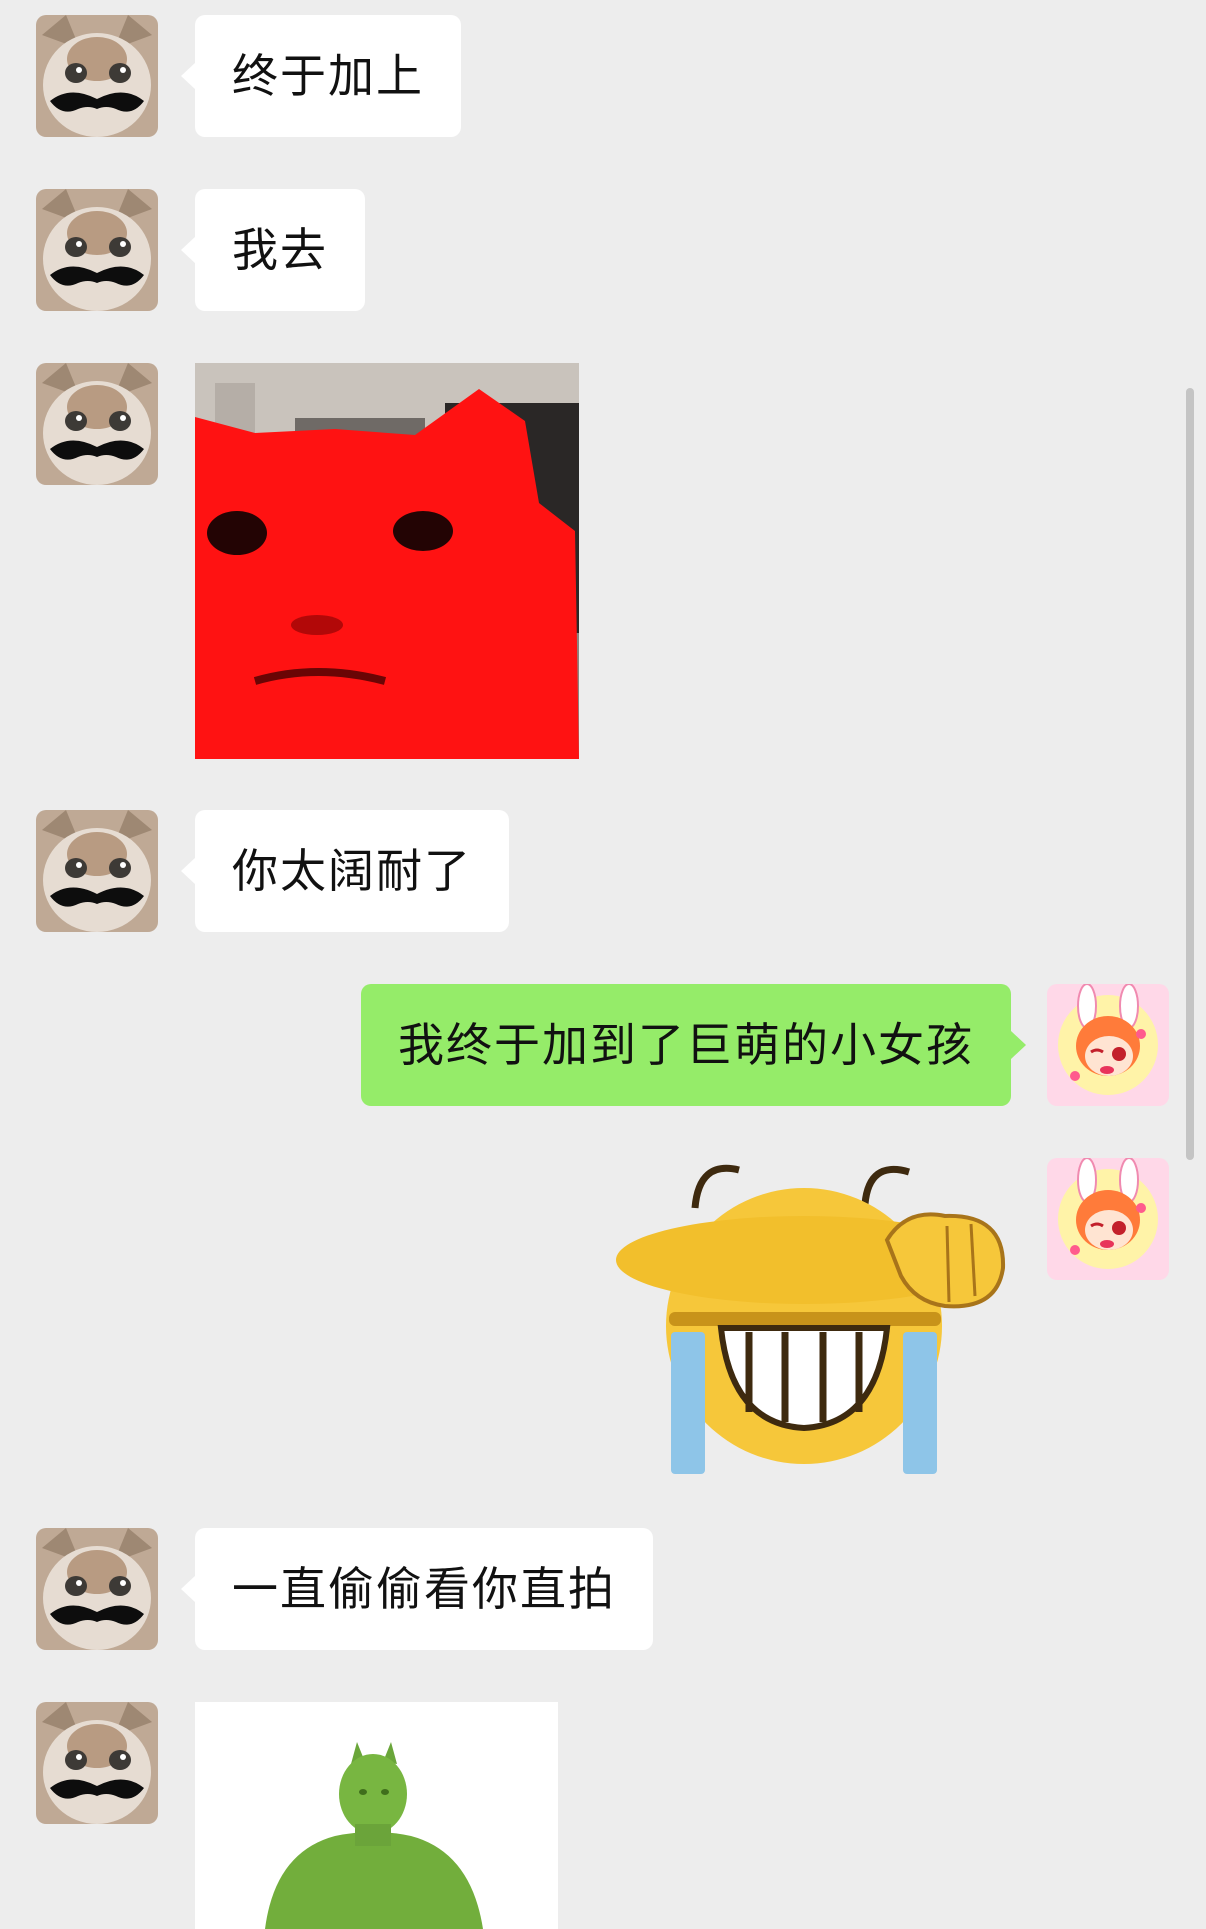 This screenshot has height=1929, width=1206. I want to click on crying-laughing-emoji-icon, so click(811, 1319).